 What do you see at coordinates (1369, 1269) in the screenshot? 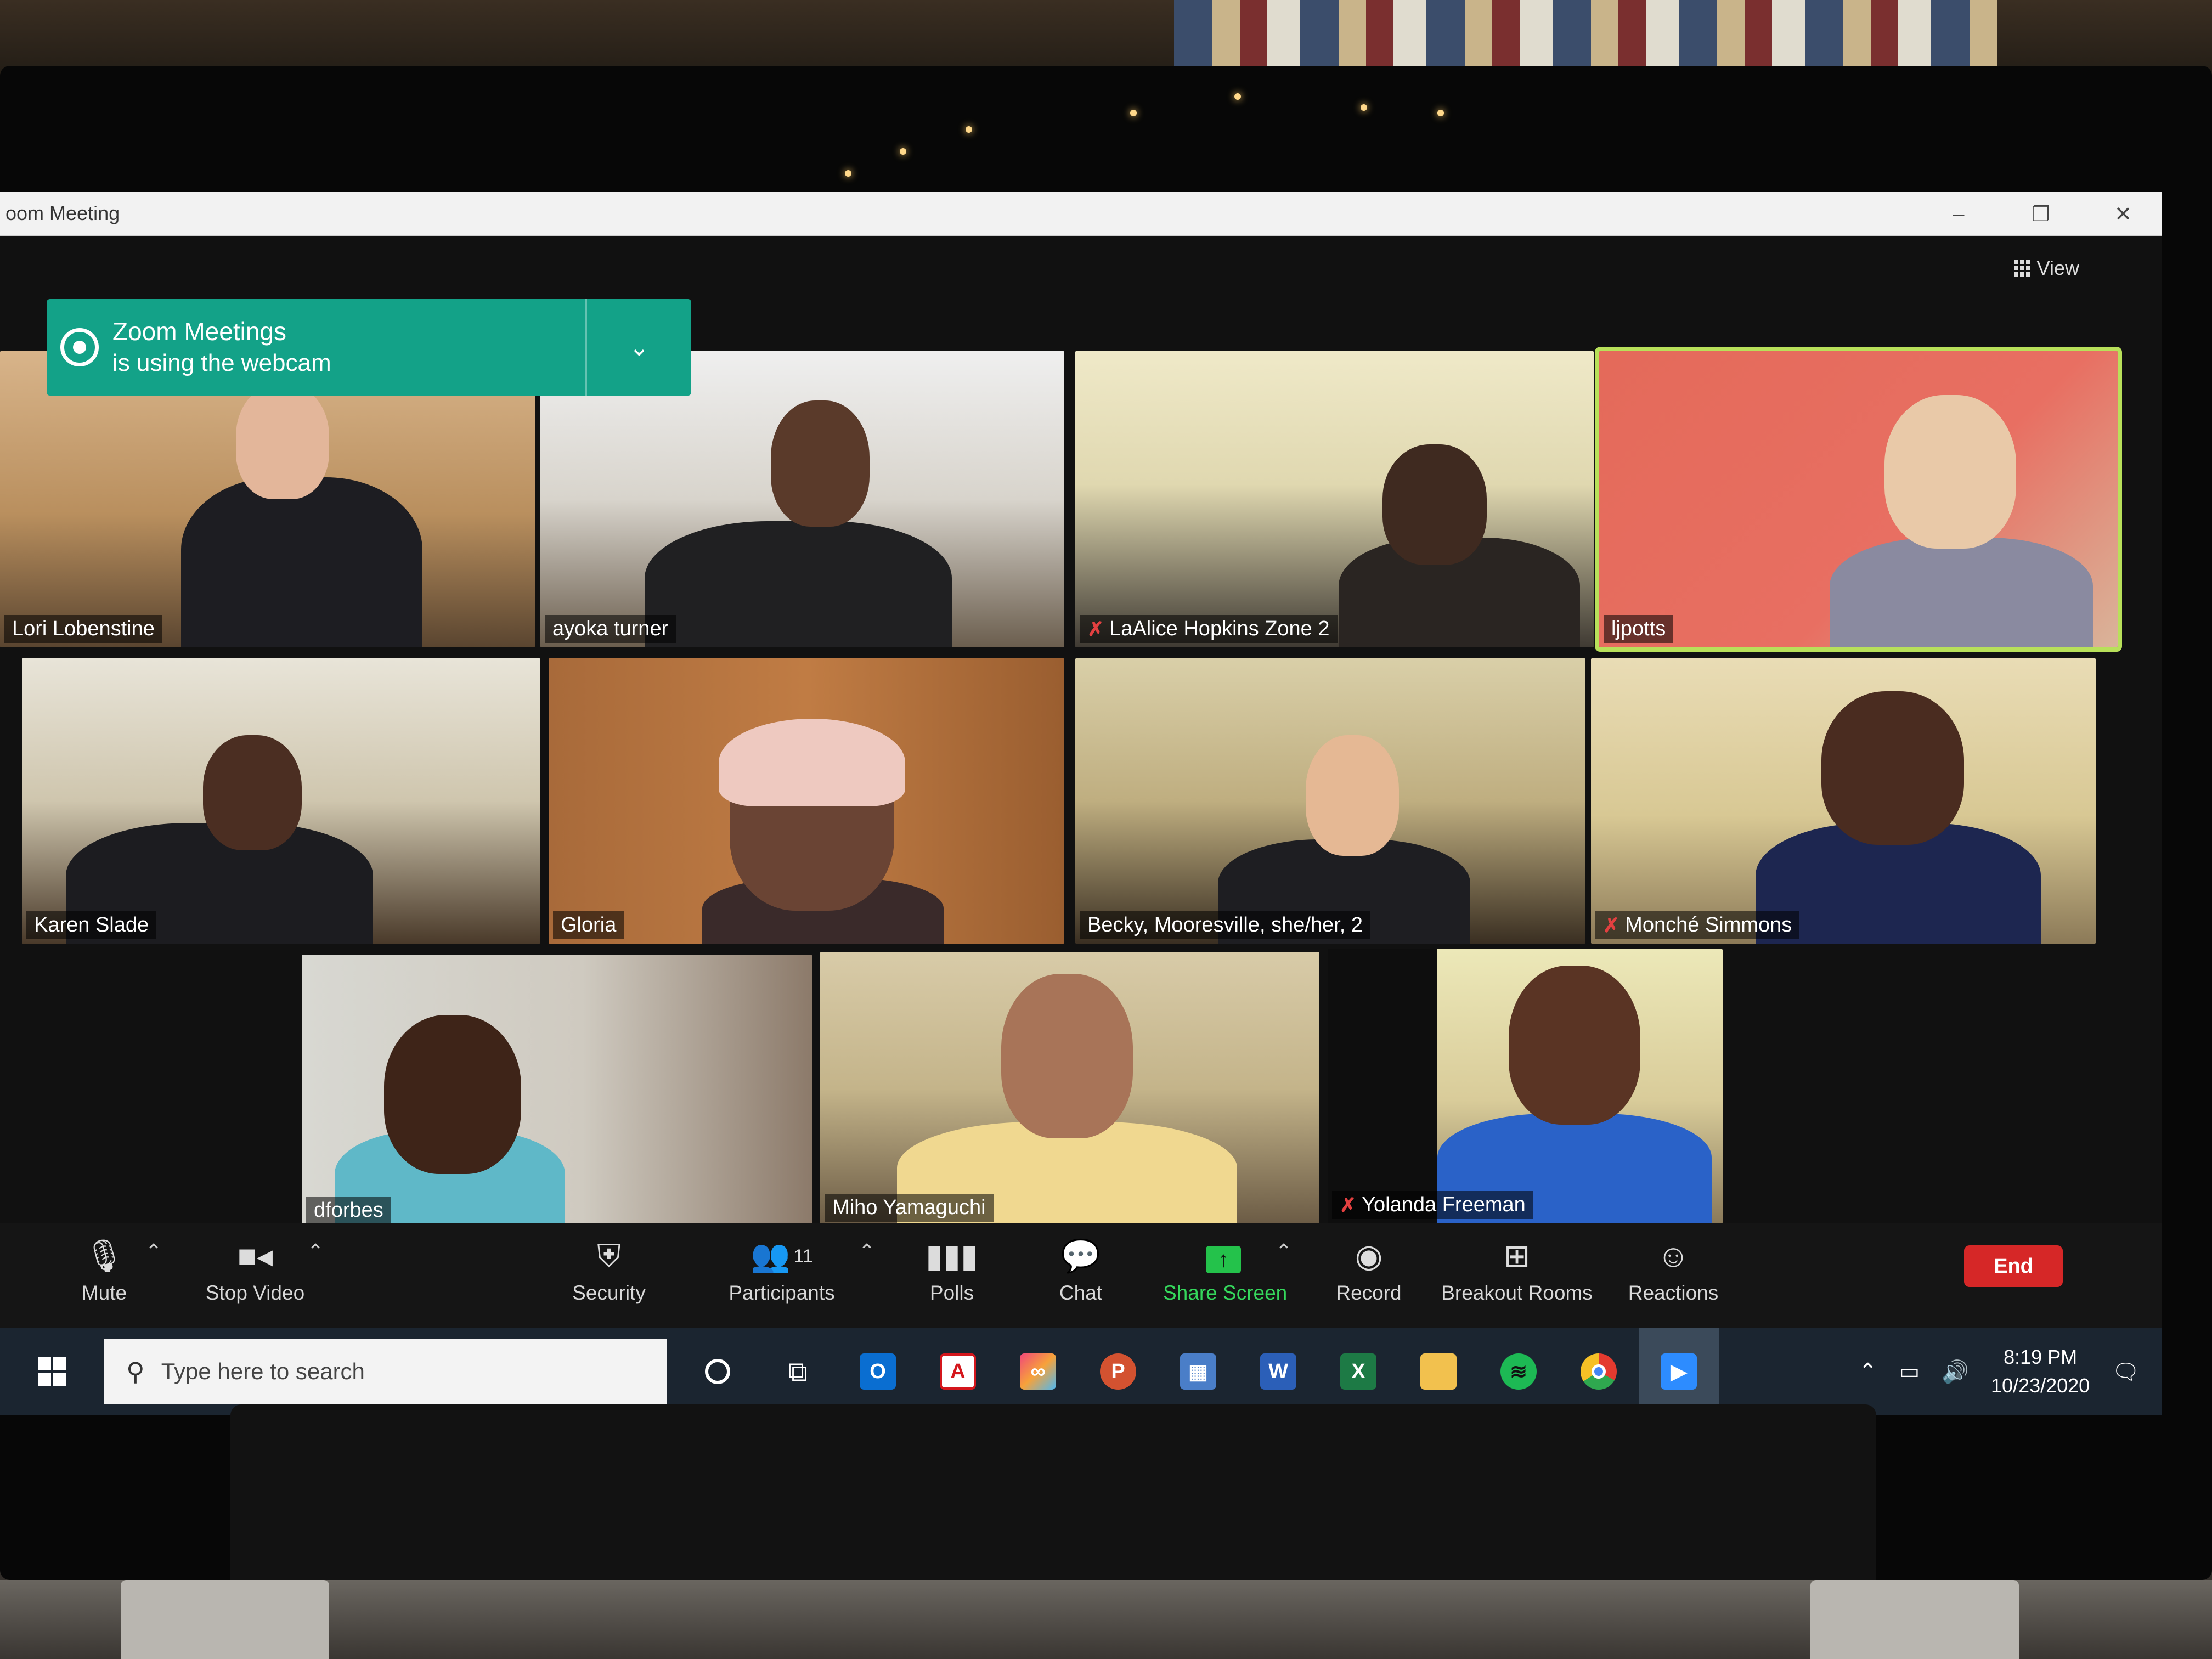
I see `record-button: ◉ Record` at bounding box center [1369, 1269].